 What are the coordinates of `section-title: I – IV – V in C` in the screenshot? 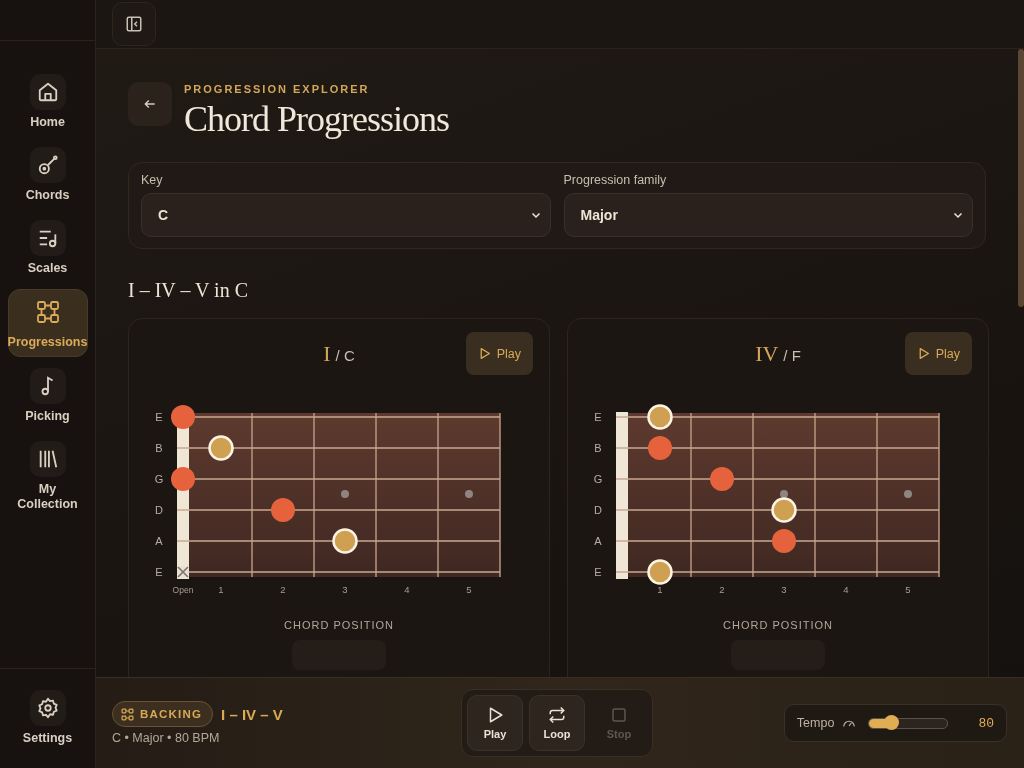 It's located at (189, 290).